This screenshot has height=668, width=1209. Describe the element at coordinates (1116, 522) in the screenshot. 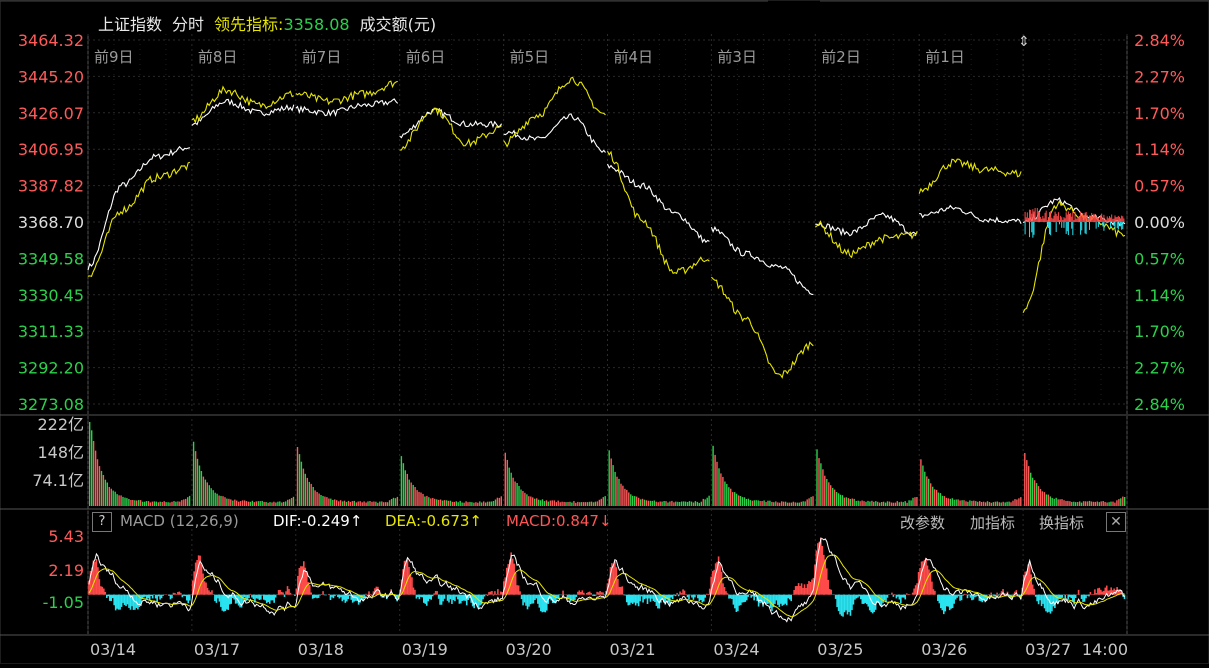

I see `close-icon: ✕` at that location.